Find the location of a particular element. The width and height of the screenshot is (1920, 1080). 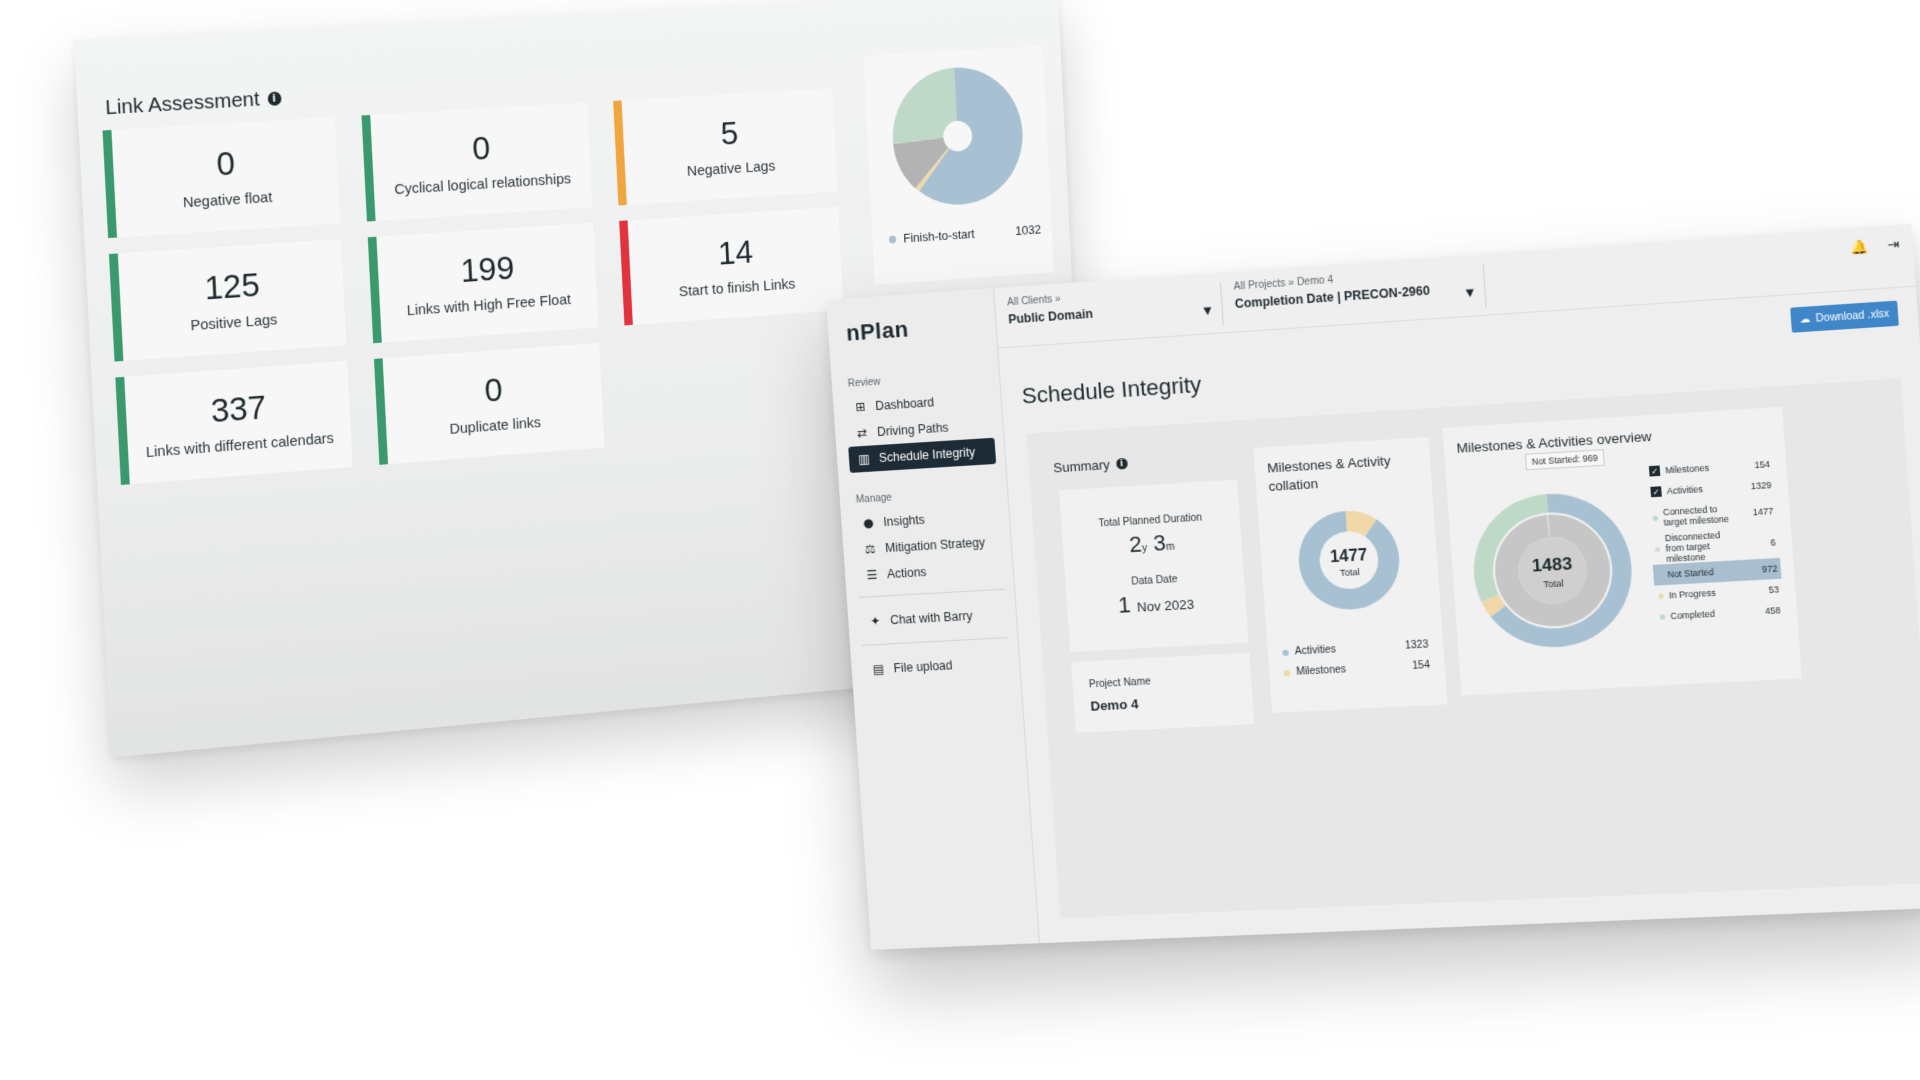

stat-value: 337 is located at coordinates (238, 409).